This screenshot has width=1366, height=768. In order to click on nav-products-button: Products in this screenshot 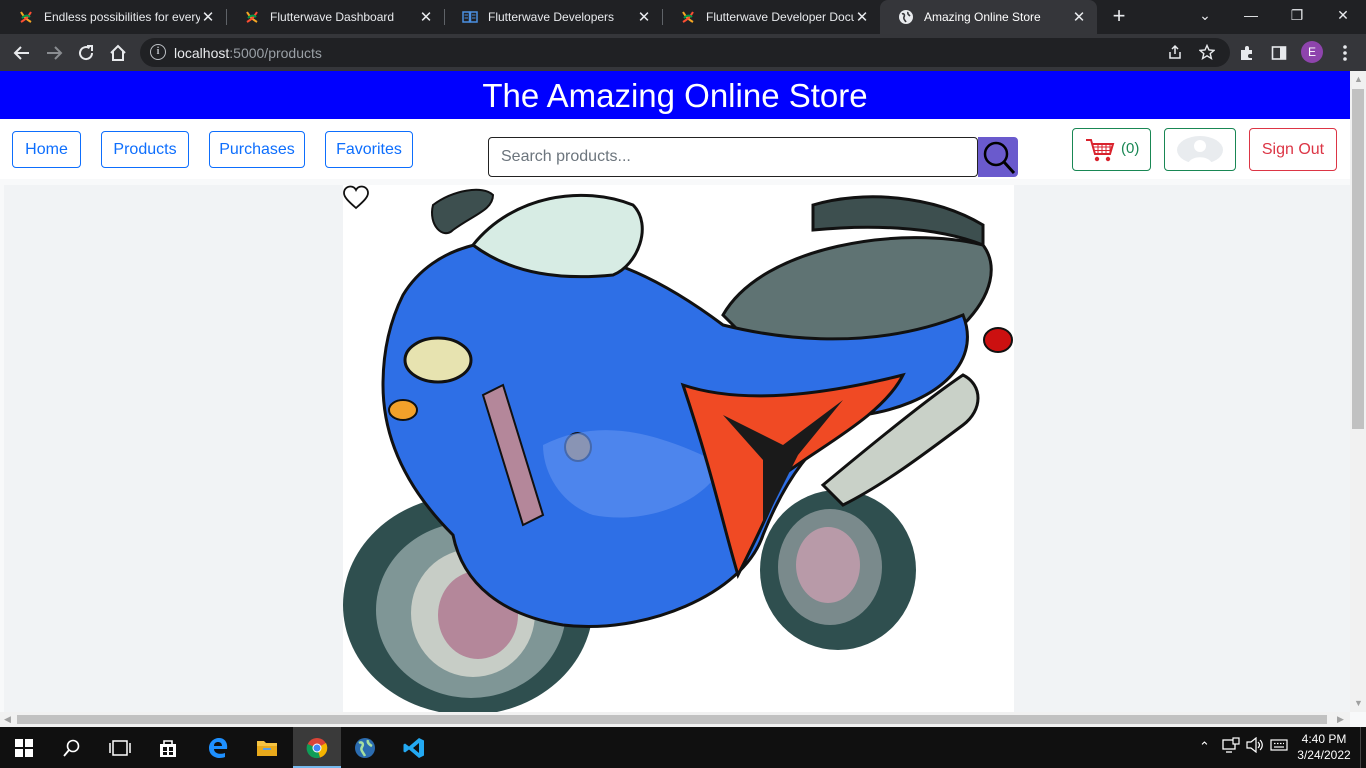, I will do `click(145, 149)`.